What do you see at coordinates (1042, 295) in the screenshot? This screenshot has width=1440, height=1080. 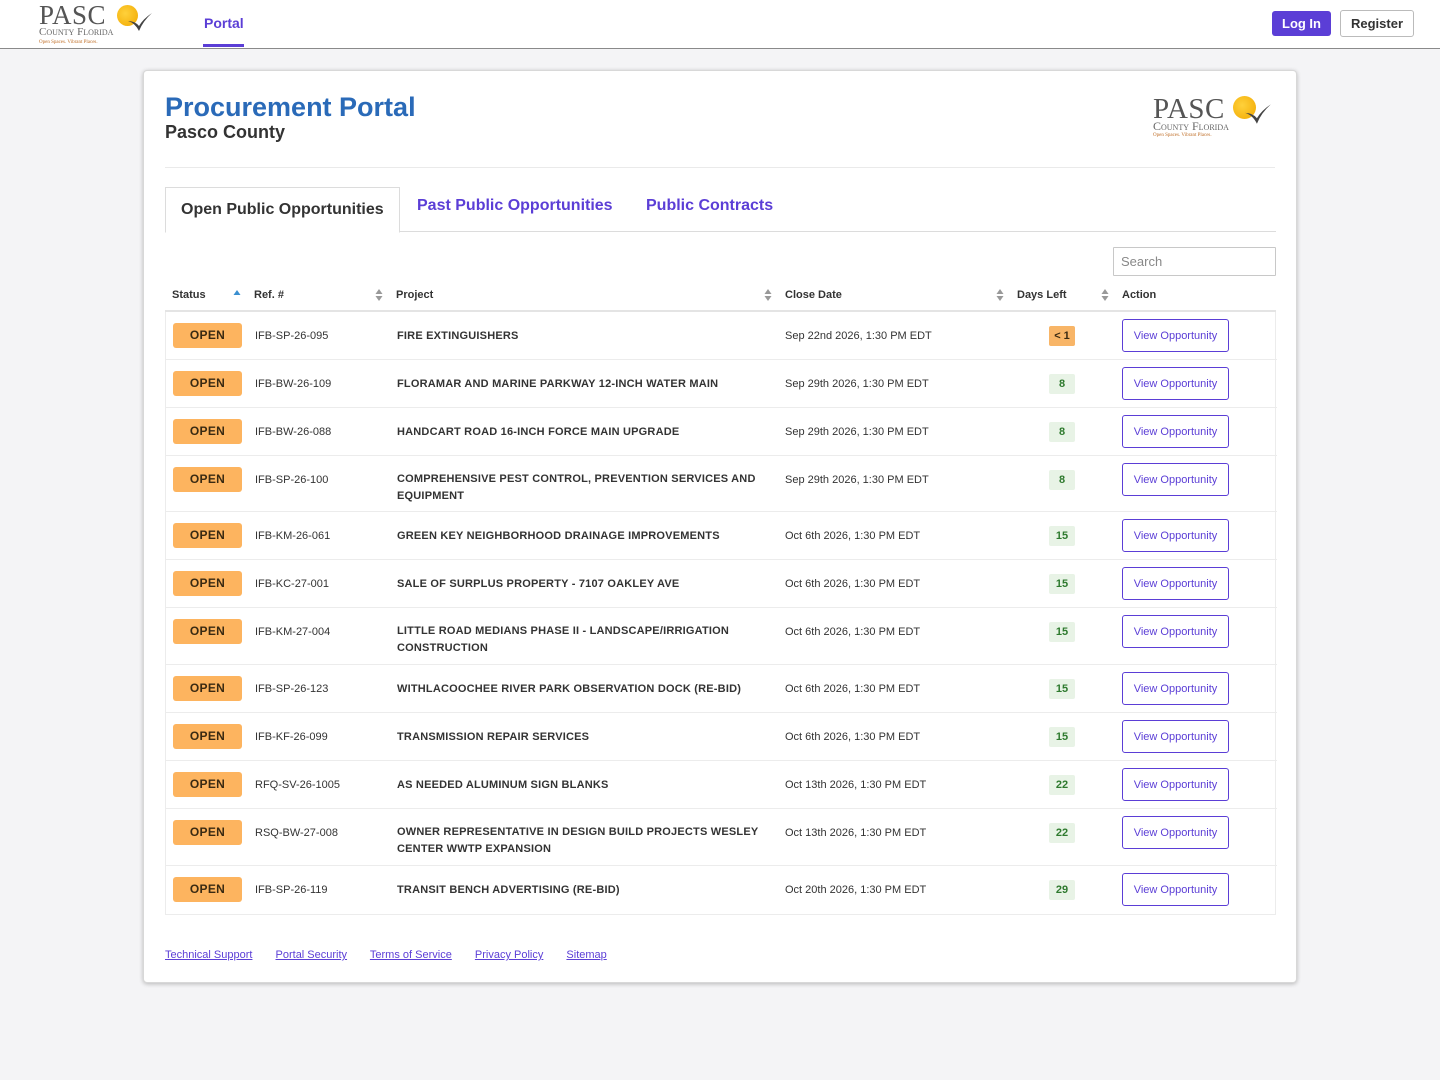 I see `column-header-days-left: Days Left` at bounding box center [1042, 295].